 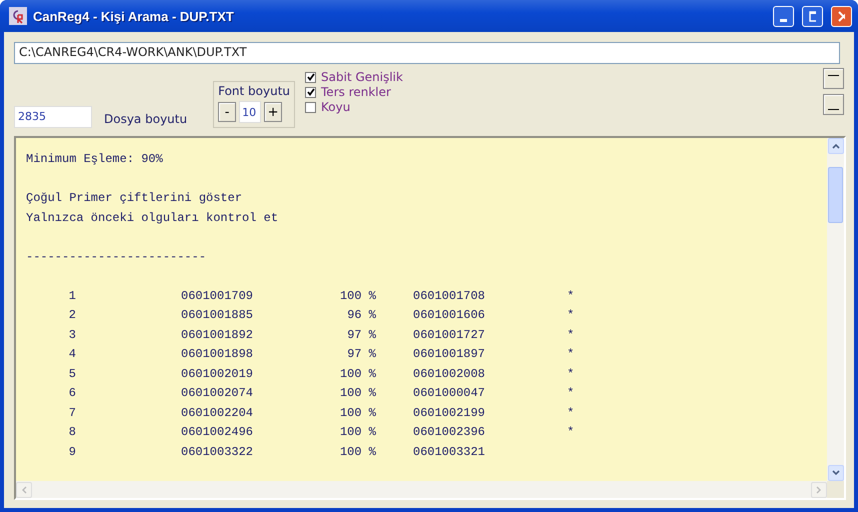 What do you see at coordinates (18, 16) in the screenshot?
I see `app-logo-icon` at bounding box center [18, 16].